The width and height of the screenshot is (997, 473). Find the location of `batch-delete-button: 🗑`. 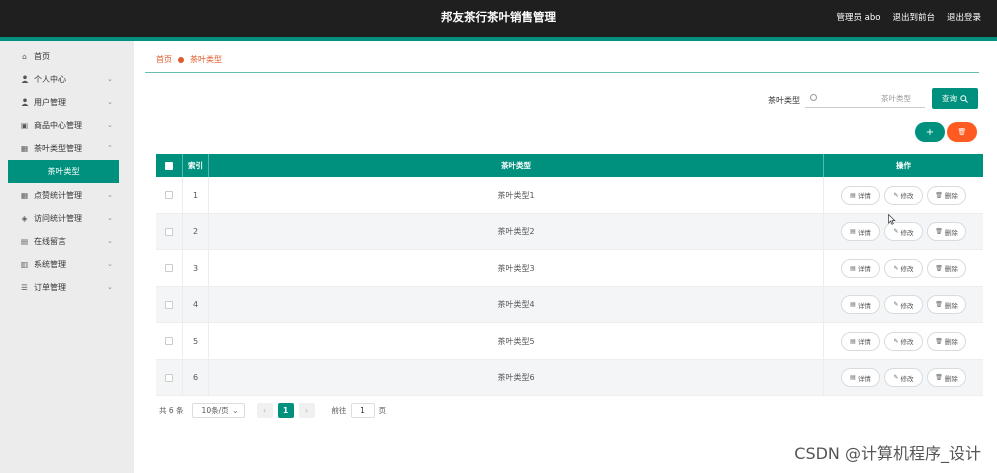

batch-delete-button: 🗑 is located at coordinates (962, 132).